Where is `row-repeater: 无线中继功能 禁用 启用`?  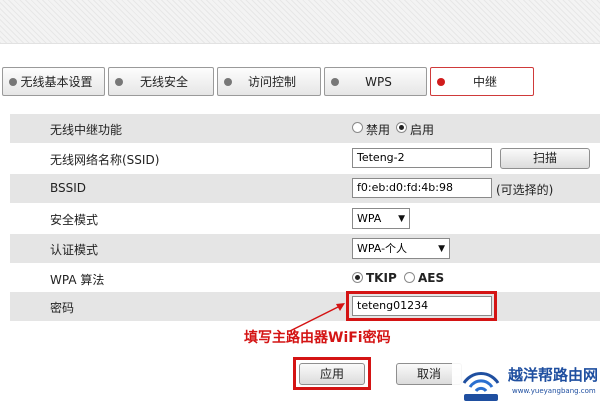 row-repeater: 无线中继功能 禁用 启用 is located at coordinates (305, 128).